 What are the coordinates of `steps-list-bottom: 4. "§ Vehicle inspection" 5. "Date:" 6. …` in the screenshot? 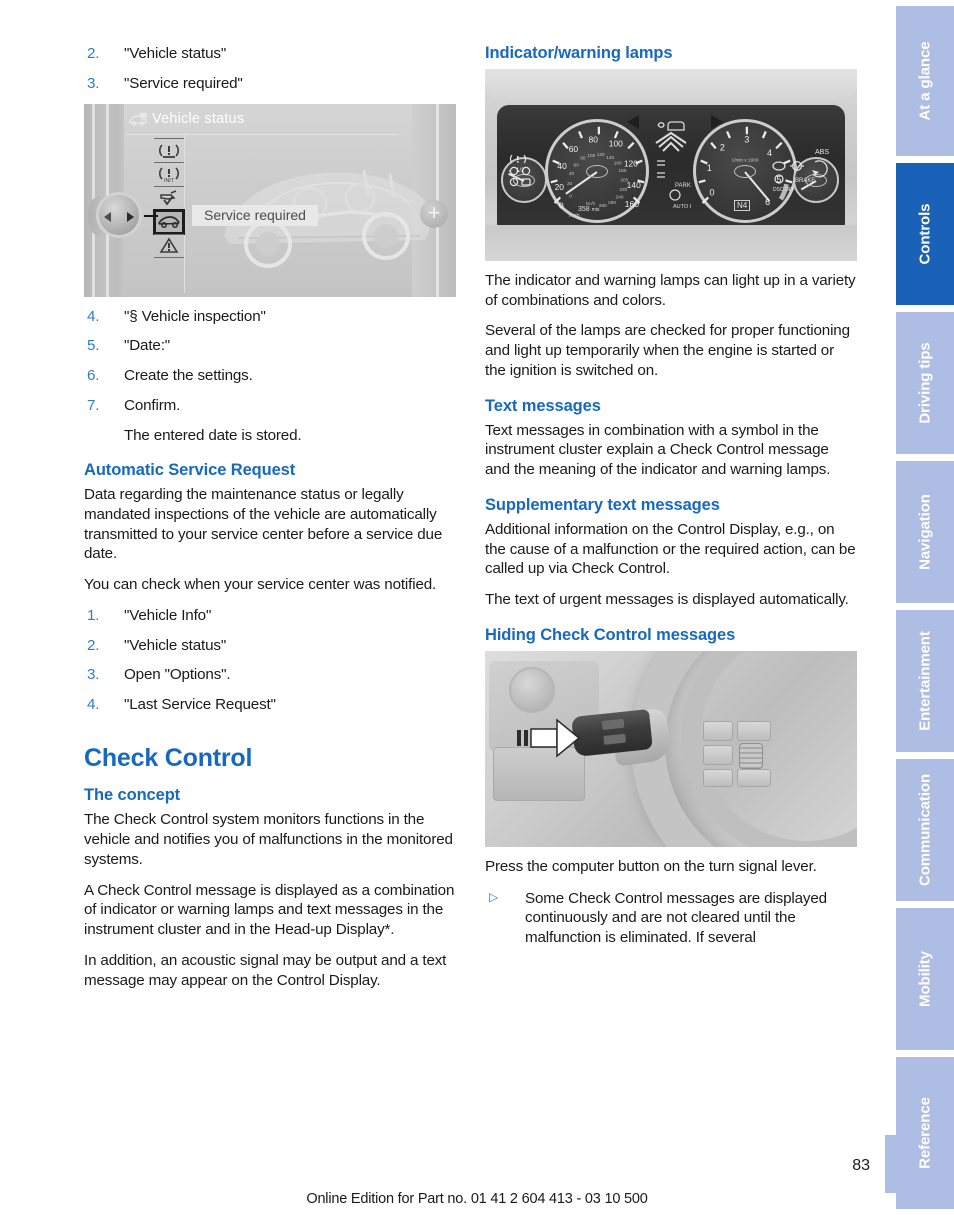 It's located at (270, 376).